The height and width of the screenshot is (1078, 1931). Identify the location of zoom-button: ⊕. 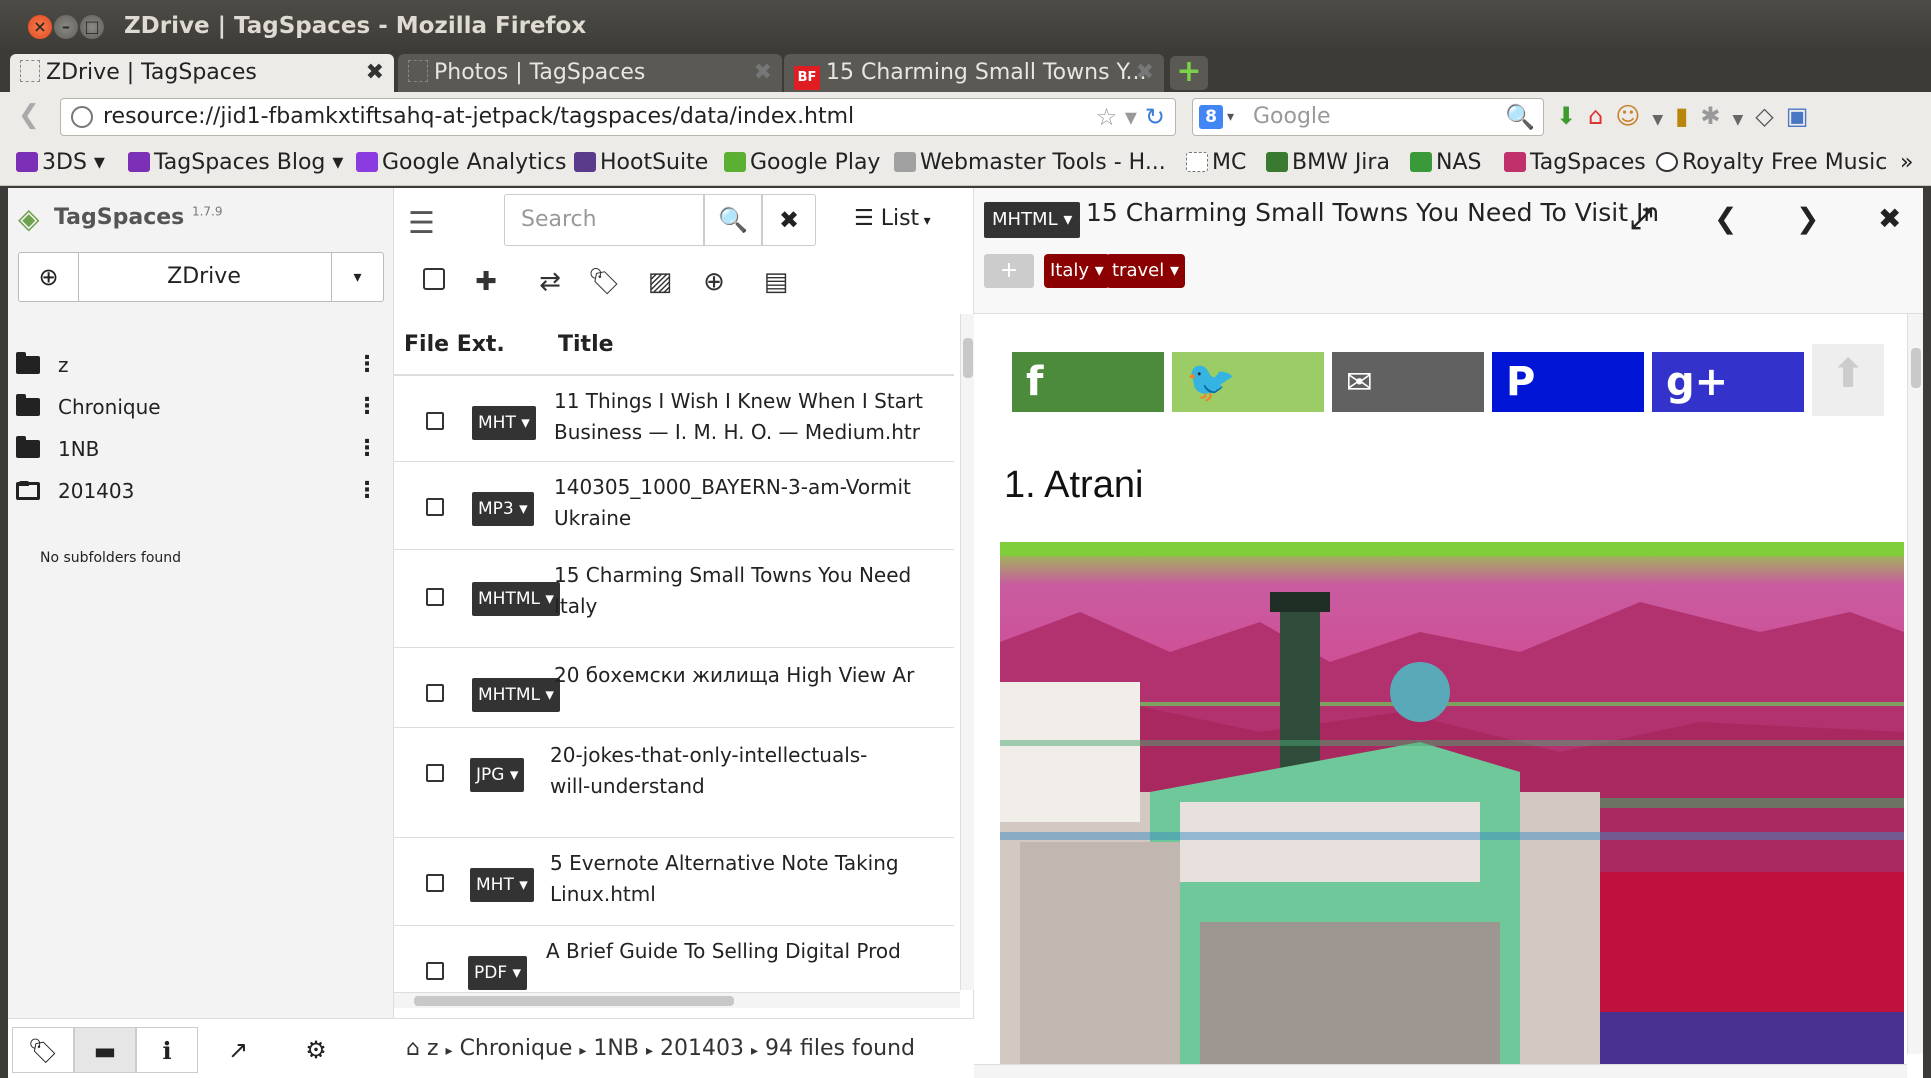
(714, 282).